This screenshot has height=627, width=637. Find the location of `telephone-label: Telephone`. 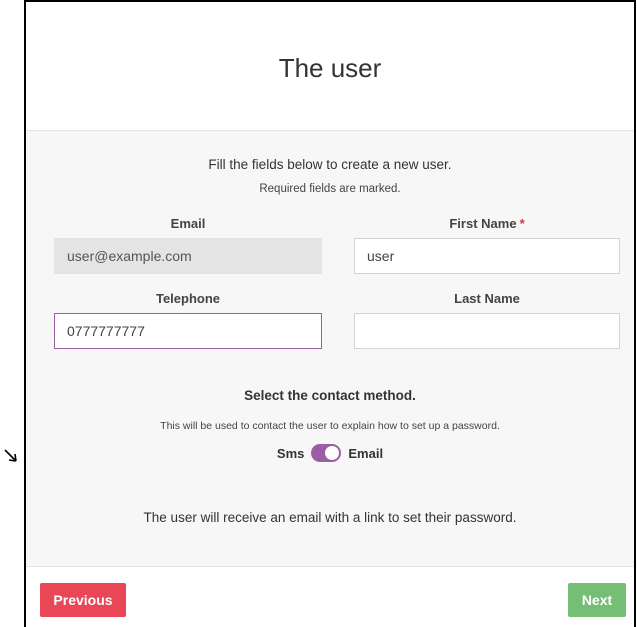

telephone-label: Telephone is located at coordinates (188, 298).